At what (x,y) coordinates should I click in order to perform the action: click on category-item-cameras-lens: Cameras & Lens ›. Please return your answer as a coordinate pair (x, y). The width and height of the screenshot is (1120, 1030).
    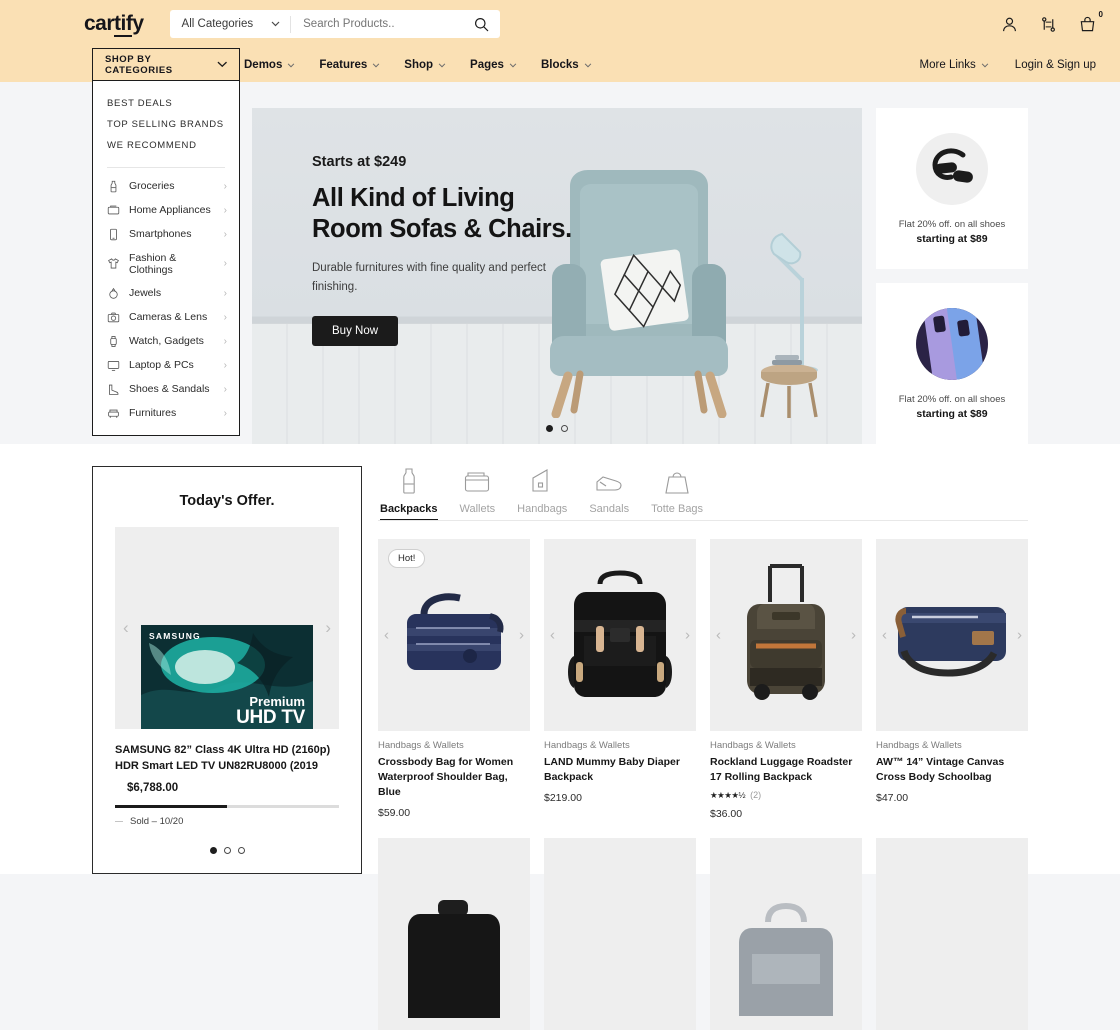
    Looking at the image, I should click on (166, 317).